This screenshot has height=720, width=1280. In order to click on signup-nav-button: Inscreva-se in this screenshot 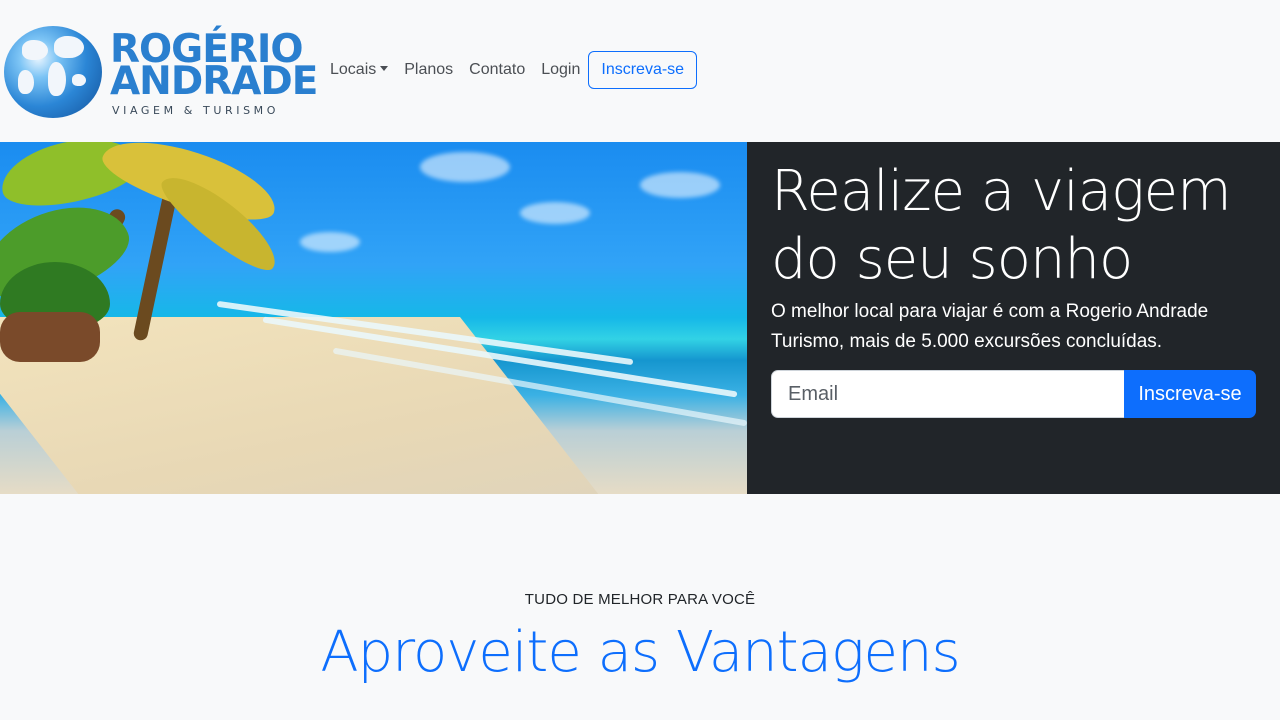, I will do `click(643, 70)`.